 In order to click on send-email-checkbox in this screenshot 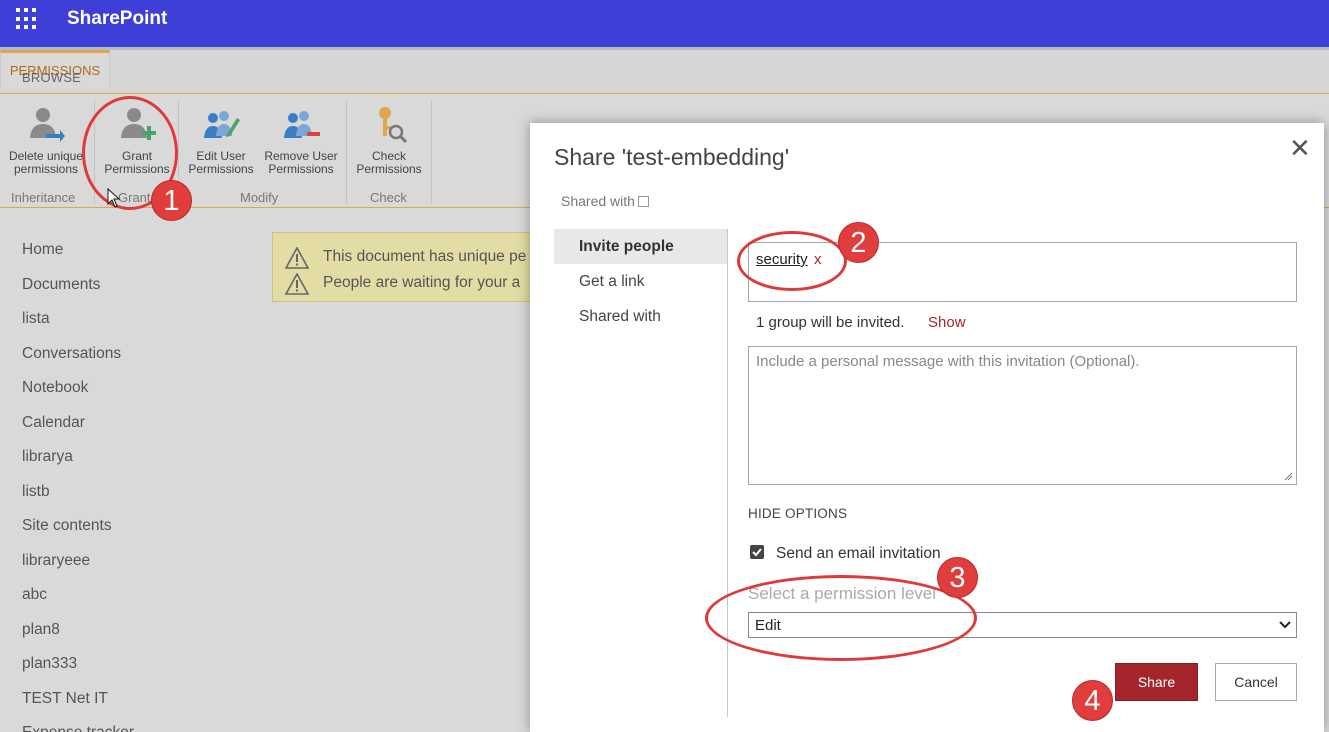, I will do `click(757, 552)`.